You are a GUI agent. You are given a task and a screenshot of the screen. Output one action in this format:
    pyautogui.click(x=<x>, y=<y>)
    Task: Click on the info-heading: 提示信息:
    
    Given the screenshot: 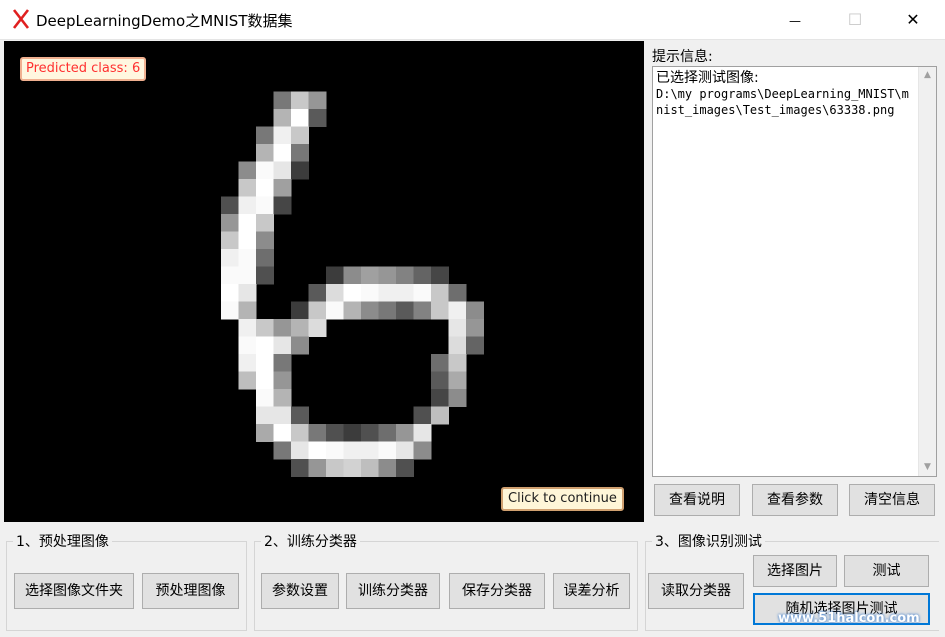 What is the action you would take?
    pyautogui.click(x=682, y=57)
    